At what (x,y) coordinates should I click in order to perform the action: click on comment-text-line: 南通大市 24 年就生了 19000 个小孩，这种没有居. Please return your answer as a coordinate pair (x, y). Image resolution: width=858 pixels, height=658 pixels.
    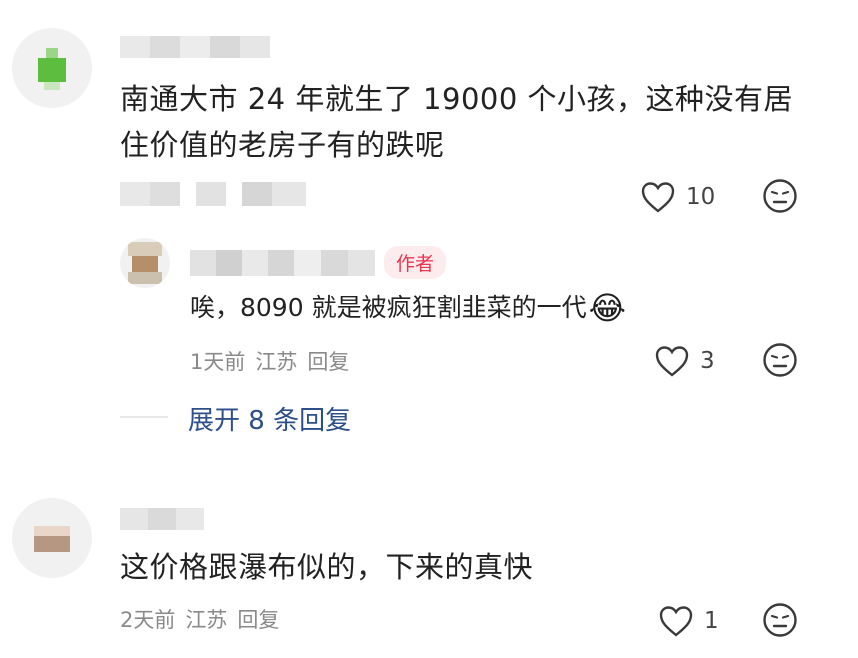
    Looking at the image, I should click on (457, 99).